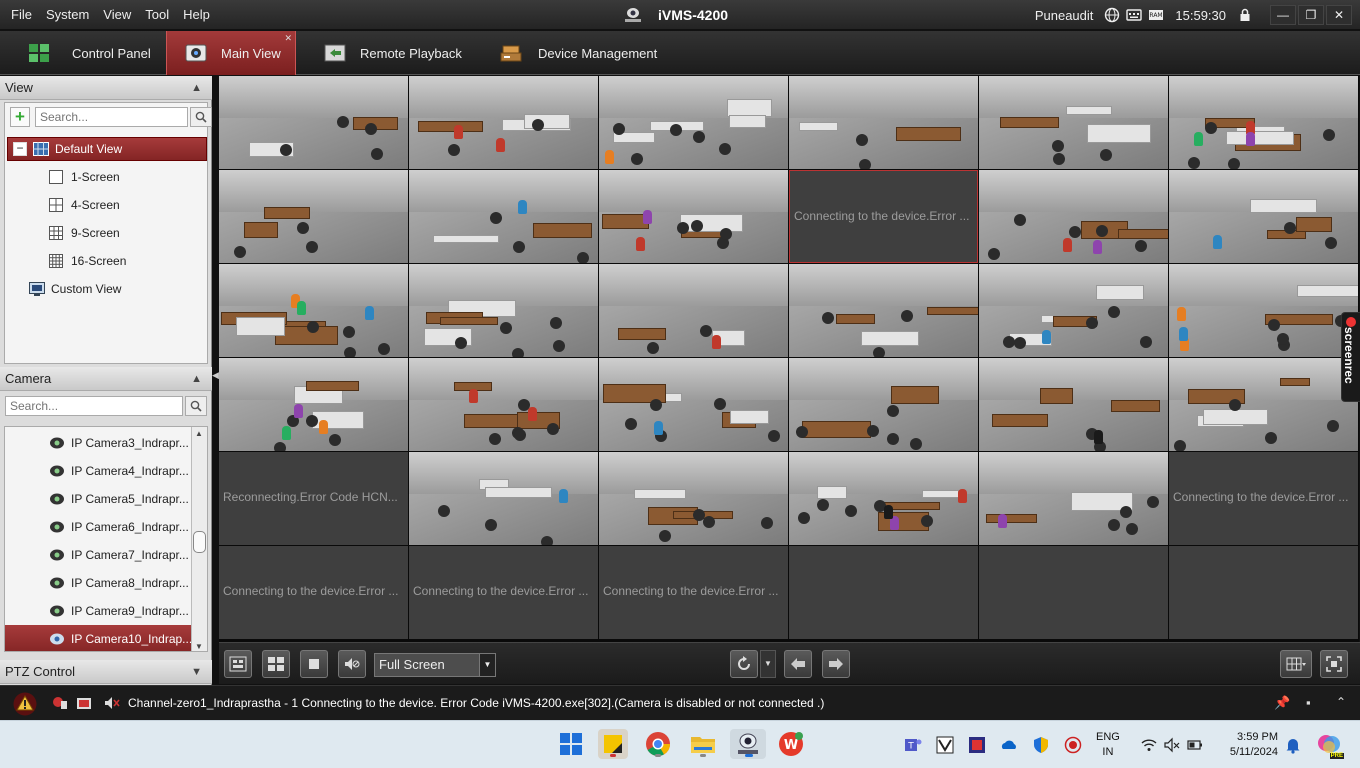  Describe the element at coordinates (196, 406) in the screenshot. I see `camera-search-button` at that location.